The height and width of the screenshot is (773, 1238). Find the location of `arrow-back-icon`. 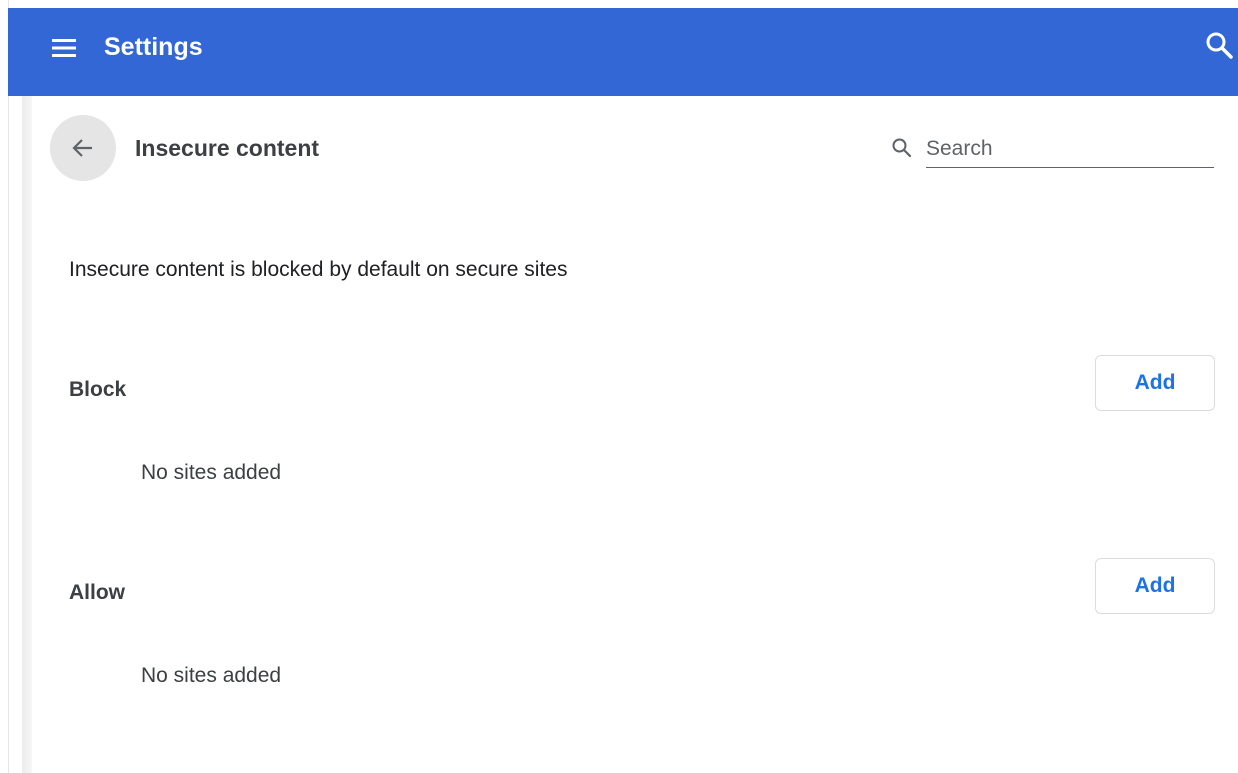

arrow-back-icon is located at coordinates (82, 148).